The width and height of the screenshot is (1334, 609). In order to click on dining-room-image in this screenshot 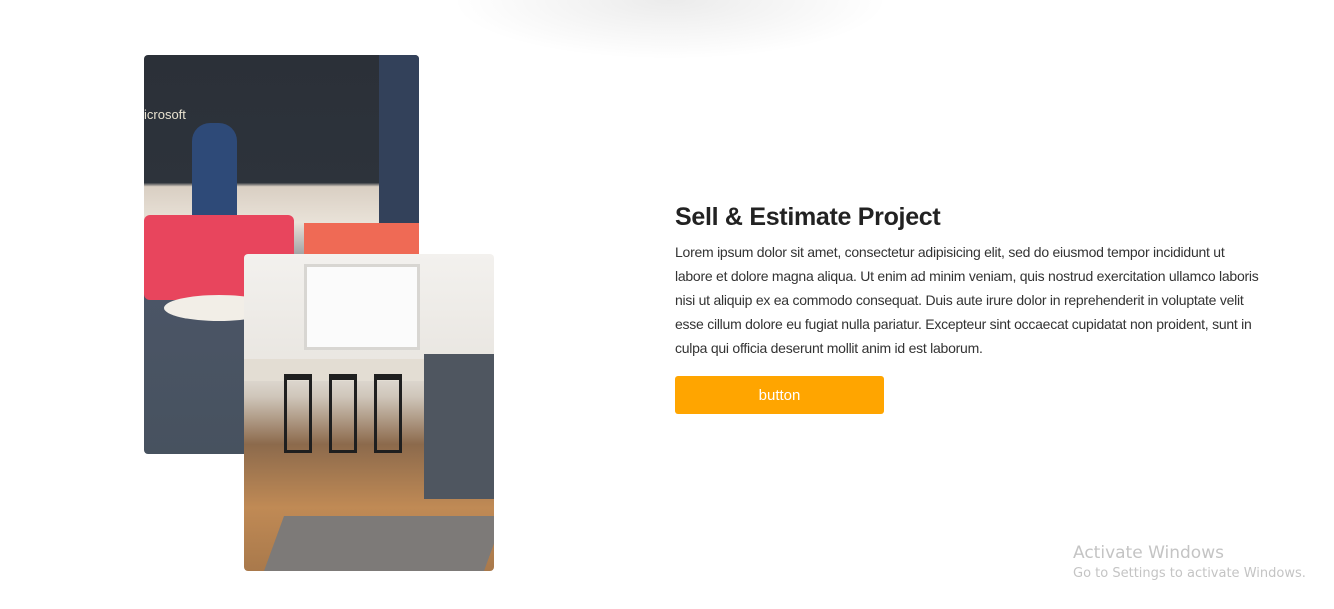, I will do `click(369, 412)`.